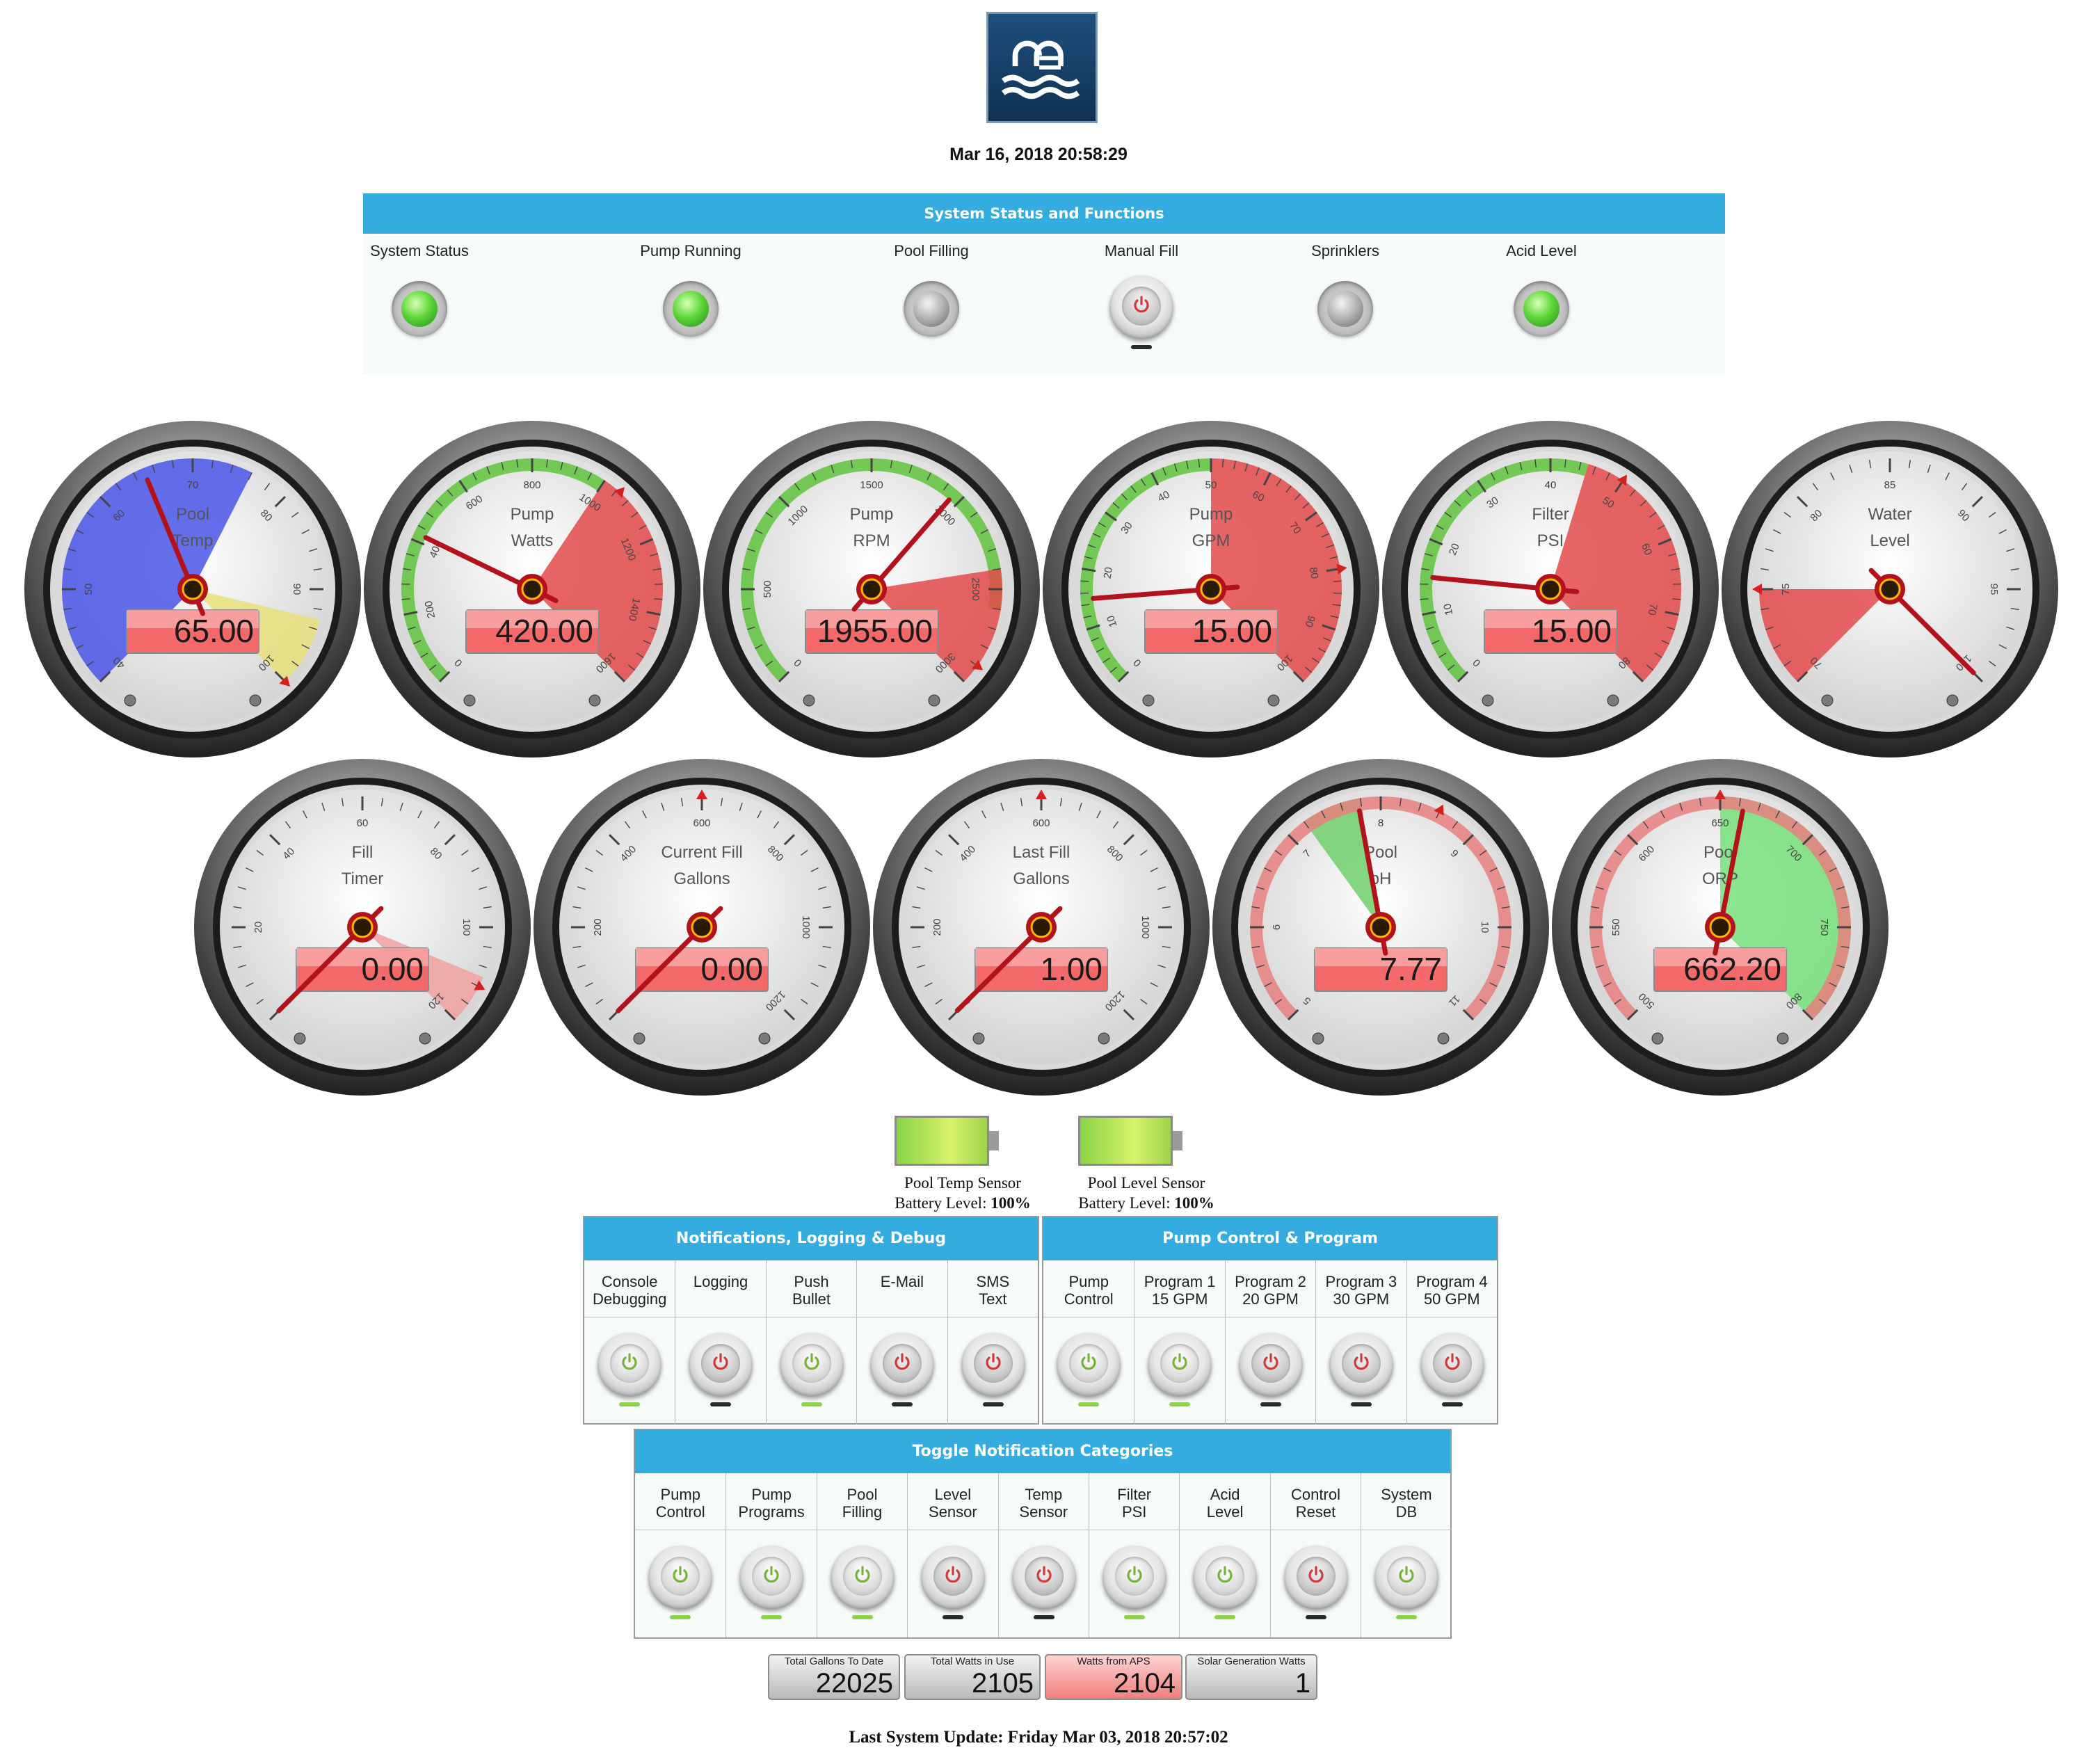  Describe the element at coordinates (862, 1578) in the screenshot. I see `pool-filling-toggle-button` at that location.